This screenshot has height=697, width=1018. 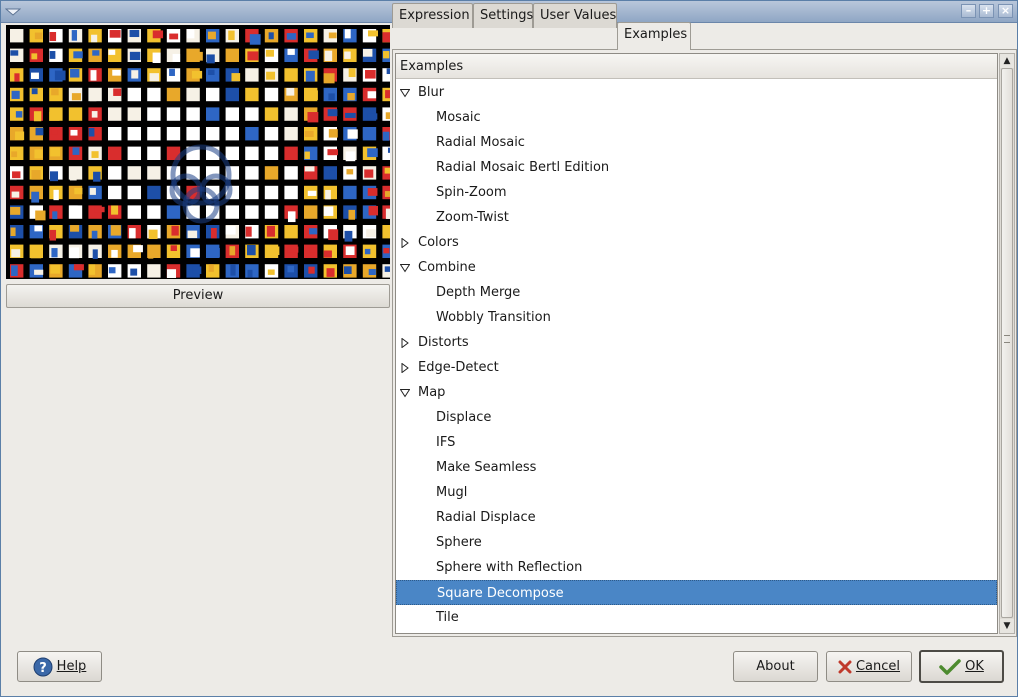 What do you see at coordinates (696, 142) in the screenshot?
I see `tree-example-row: Radial Mosaic` at bounding box center [696, 142].